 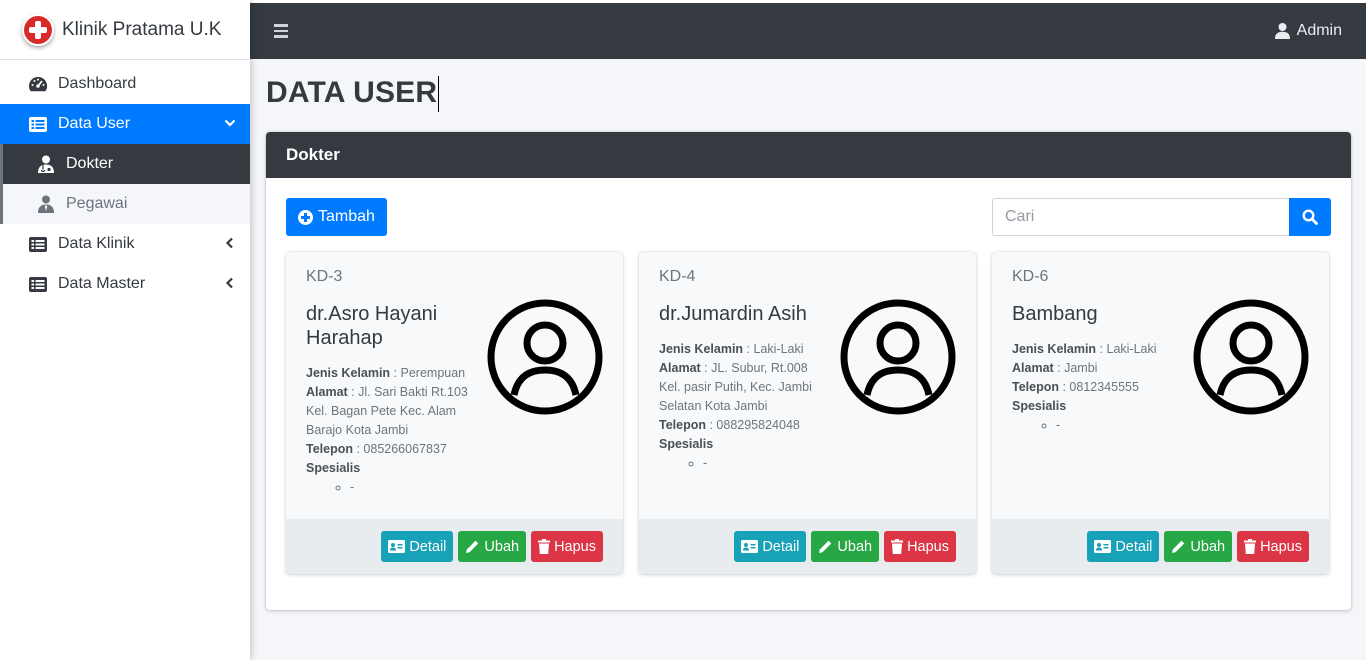 I want to click on hamburger-menu-icon, so click(x=281, y=31).